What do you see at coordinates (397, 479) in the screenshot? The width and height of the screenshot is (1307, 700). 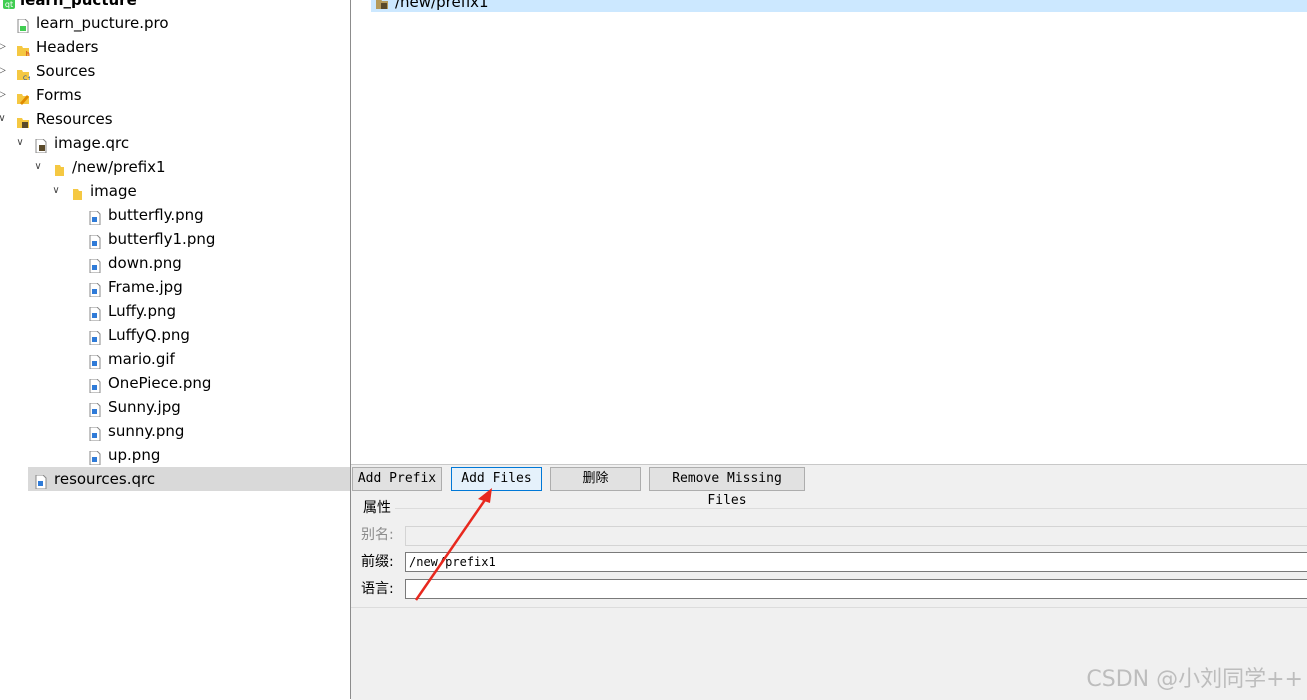 I see `add-prefix-button: Add Prefix` at bounding box center [397, 479].